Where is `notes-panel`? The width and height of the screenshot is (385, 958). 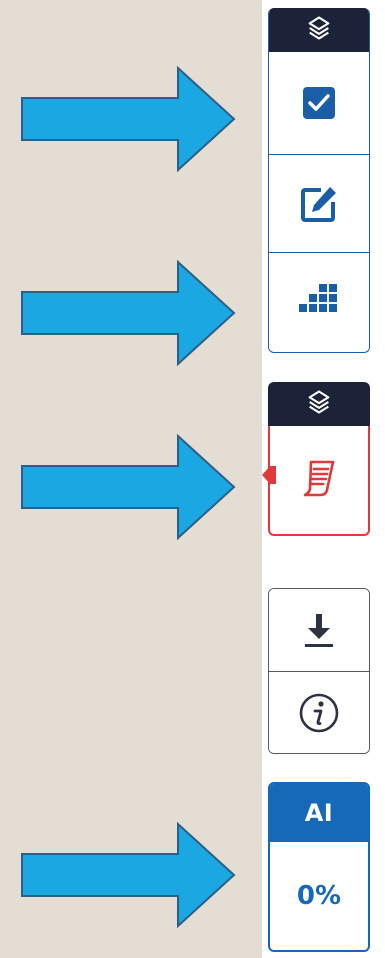 notes-panel is located at coordinates (316, 460).